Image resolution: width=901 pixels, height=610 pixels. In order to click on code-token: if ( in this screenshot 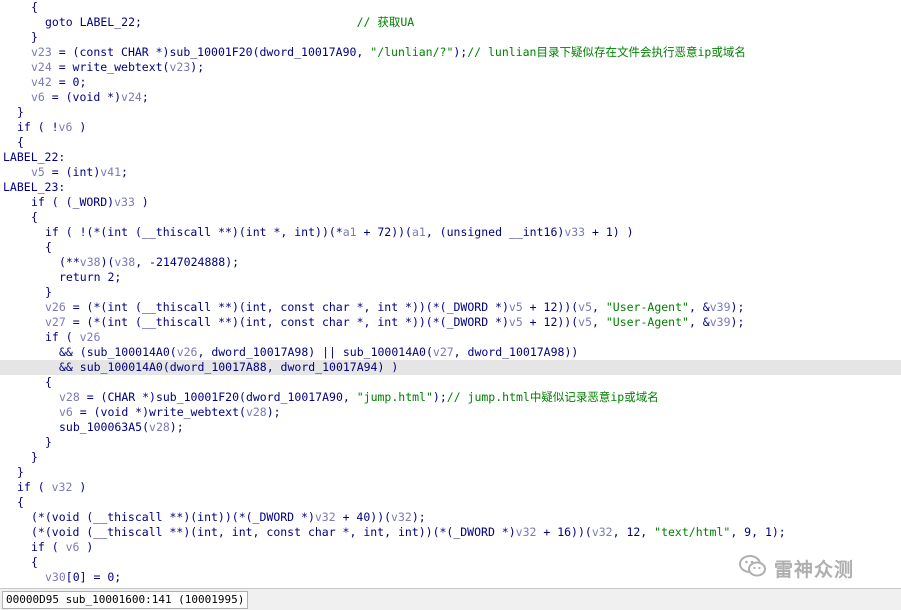, I will do `click(62, 337)`.